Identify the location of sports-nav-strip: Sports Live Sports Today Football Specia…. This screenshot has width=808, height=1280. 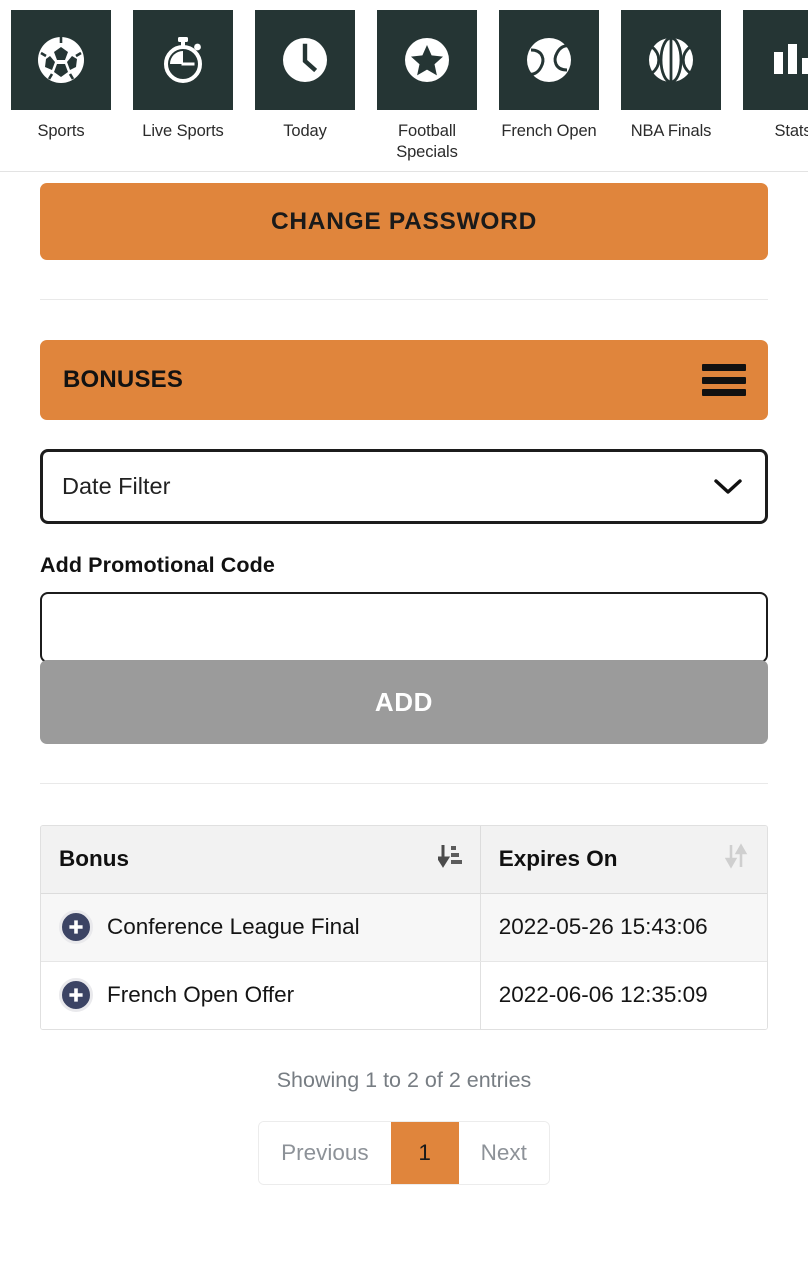
(404, 86).